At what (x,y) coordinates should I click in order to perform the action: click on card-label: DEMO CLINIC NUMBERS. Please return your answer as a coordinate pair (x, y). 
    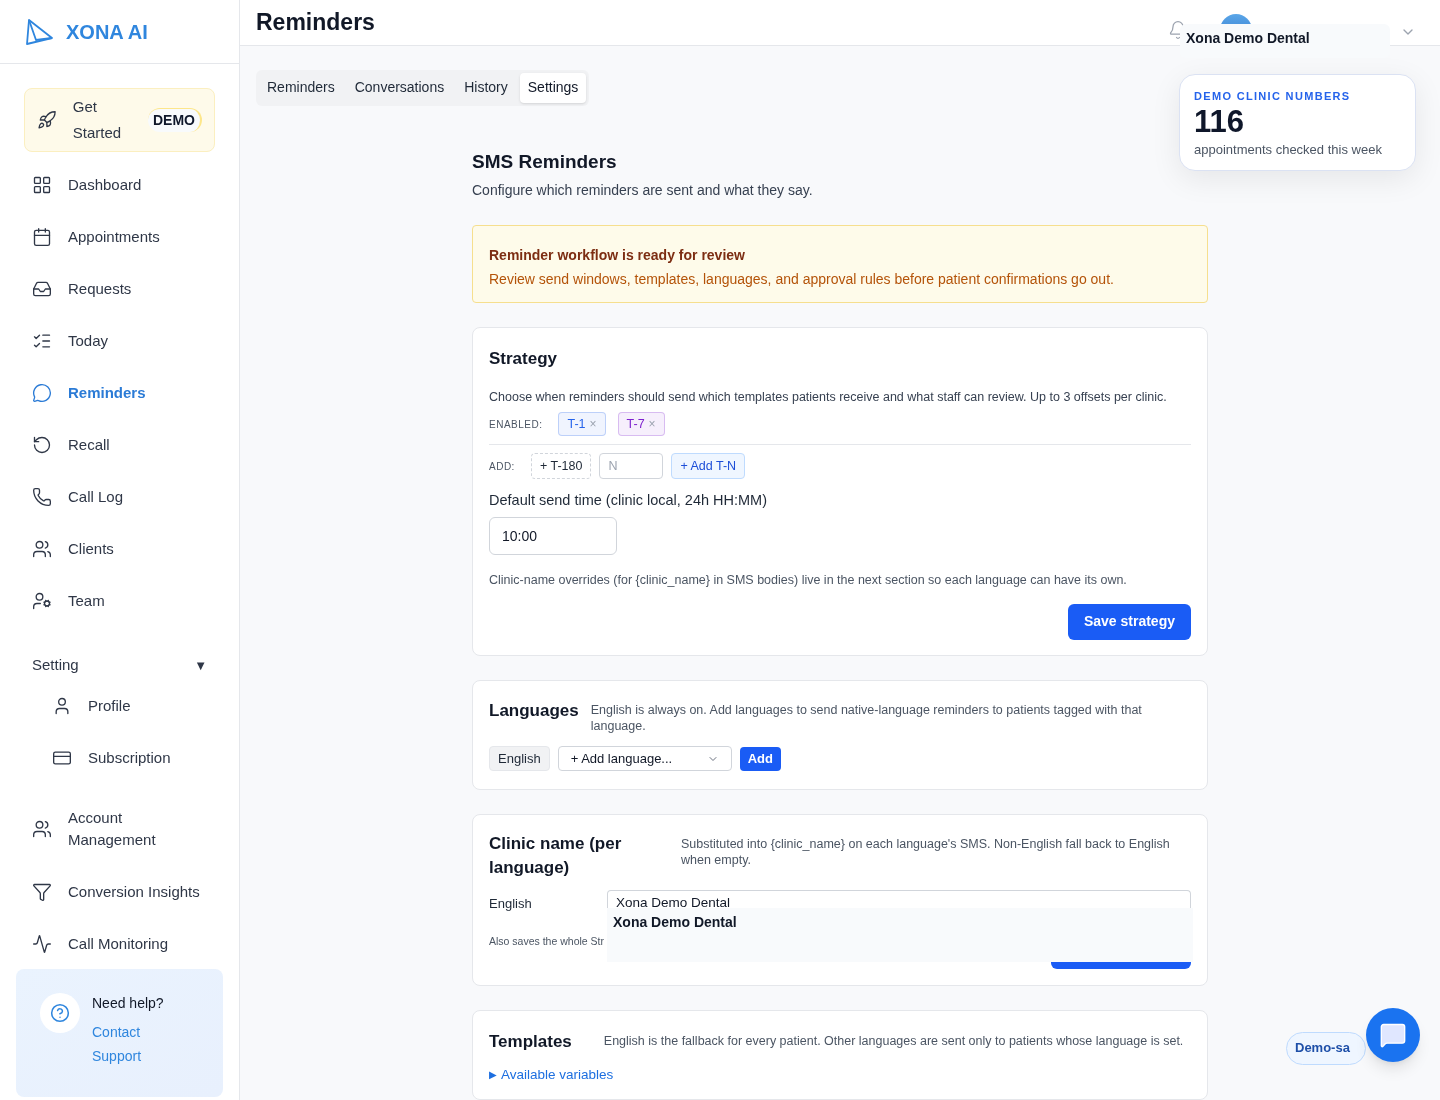
    Looking at the image, I should click on (1273, 96).